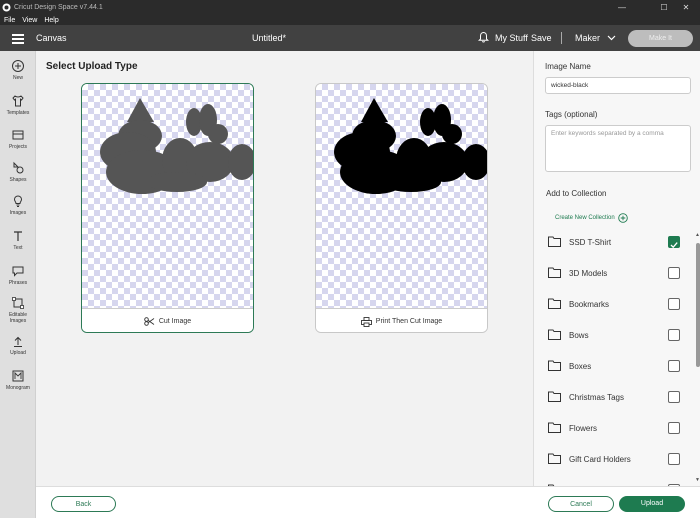 The image size is (700, 518). Describe the element at coordinates (589, 304) in the screenshot. I see `collection-name: Bookmarks` at that location.